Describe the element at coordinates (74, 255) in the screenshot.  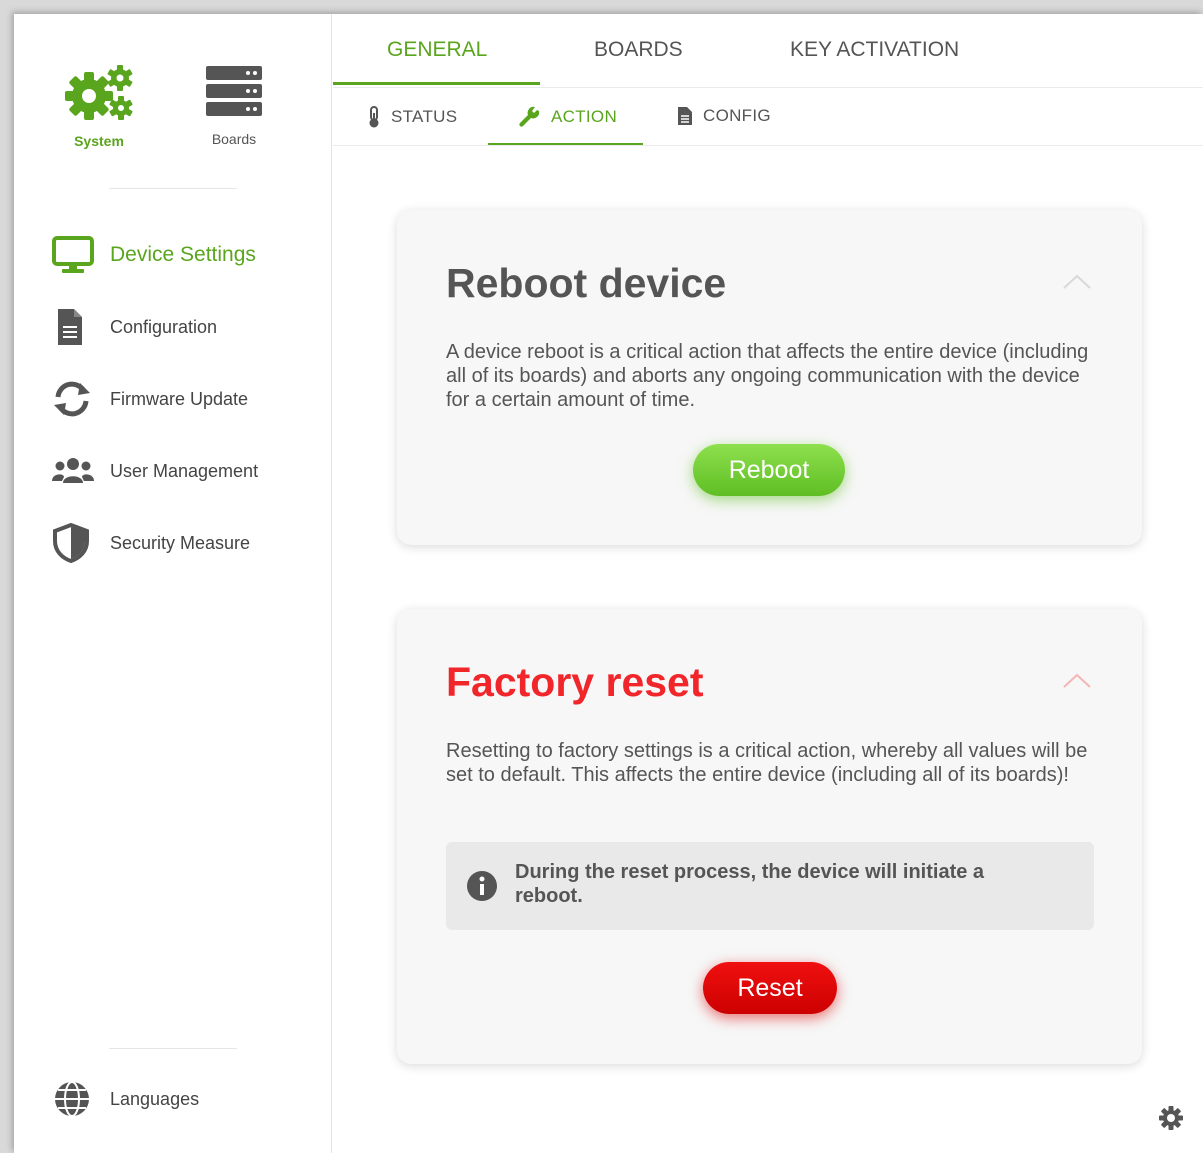
I see `monitor-icon` at that location.